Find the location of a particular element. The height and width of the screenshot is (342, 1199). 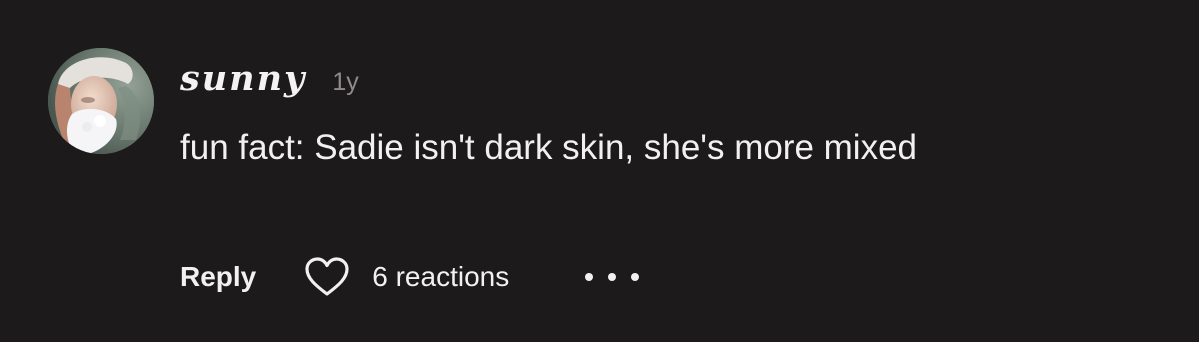

comment-actions: Reply 6 reactions is located at coordinates (410, 277).